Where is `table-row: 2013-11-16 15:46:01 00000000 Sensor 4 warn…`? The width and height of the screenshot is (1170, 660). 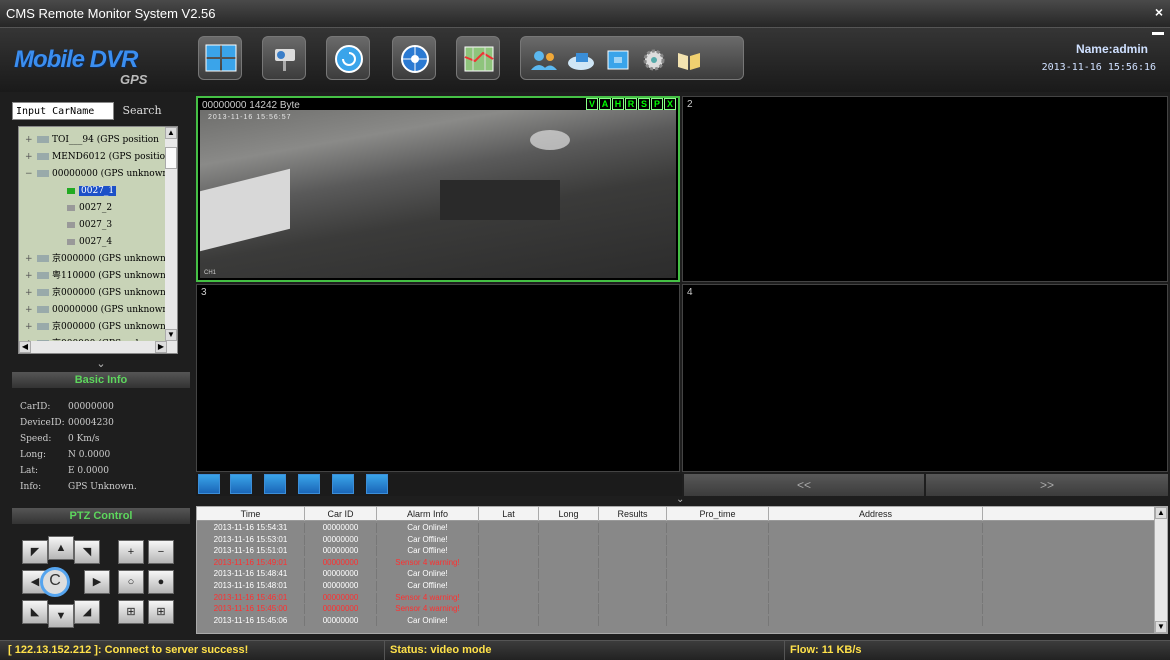
table-row: 2013-11-16 15:46:01 00000000 Sensor 4 warn… is located at coordinates (676, 597).